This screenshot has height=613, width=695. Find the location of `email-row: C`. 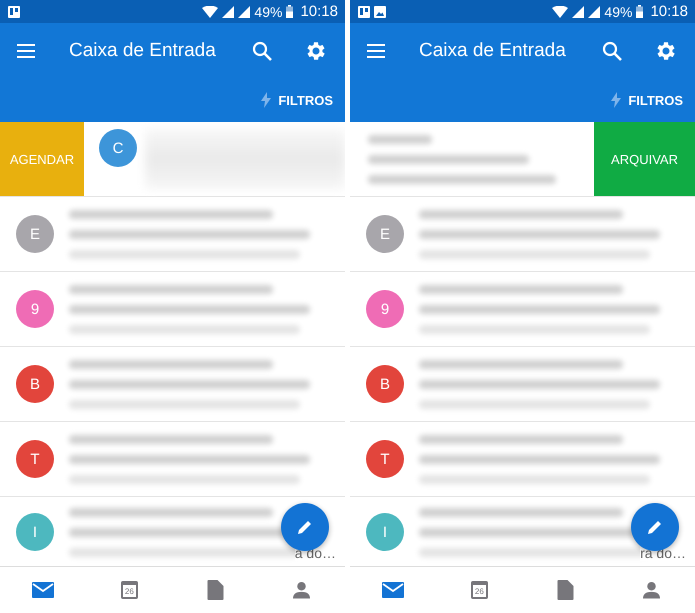

email-row: C is located at coordinates (214, 159).